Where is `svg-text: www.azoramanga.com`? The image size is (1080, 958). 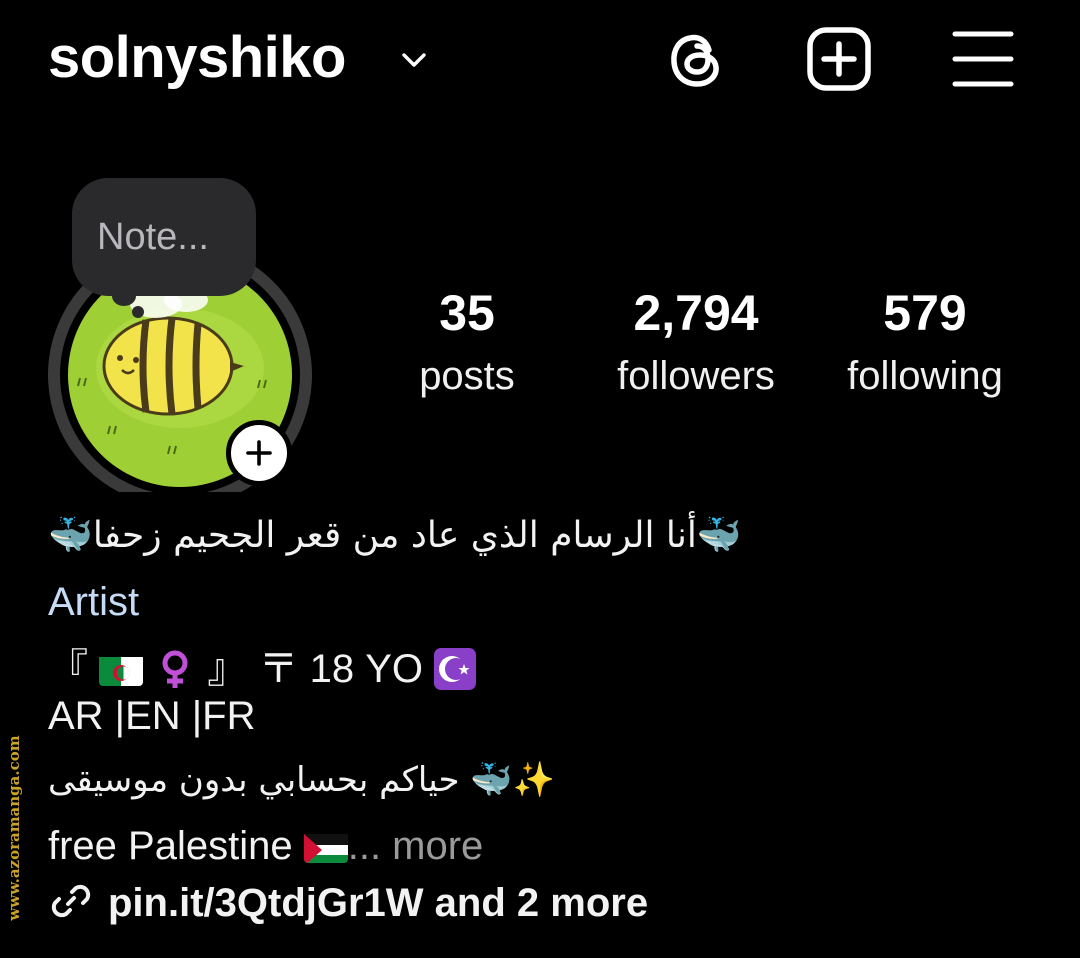
svg-text: www.azoramanga.com is located at coordinates (14, 828).